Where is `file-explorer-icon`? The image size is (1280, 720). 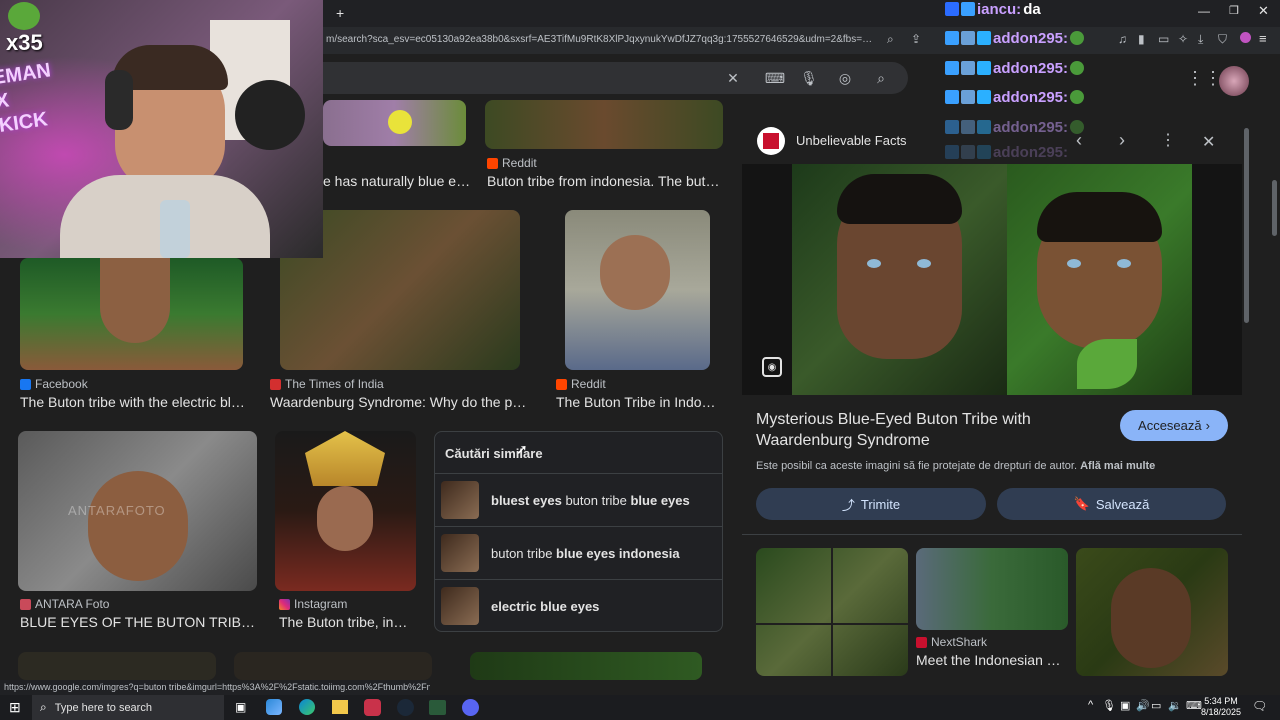
file-explorer-icon is located at coordinates (340, 707).